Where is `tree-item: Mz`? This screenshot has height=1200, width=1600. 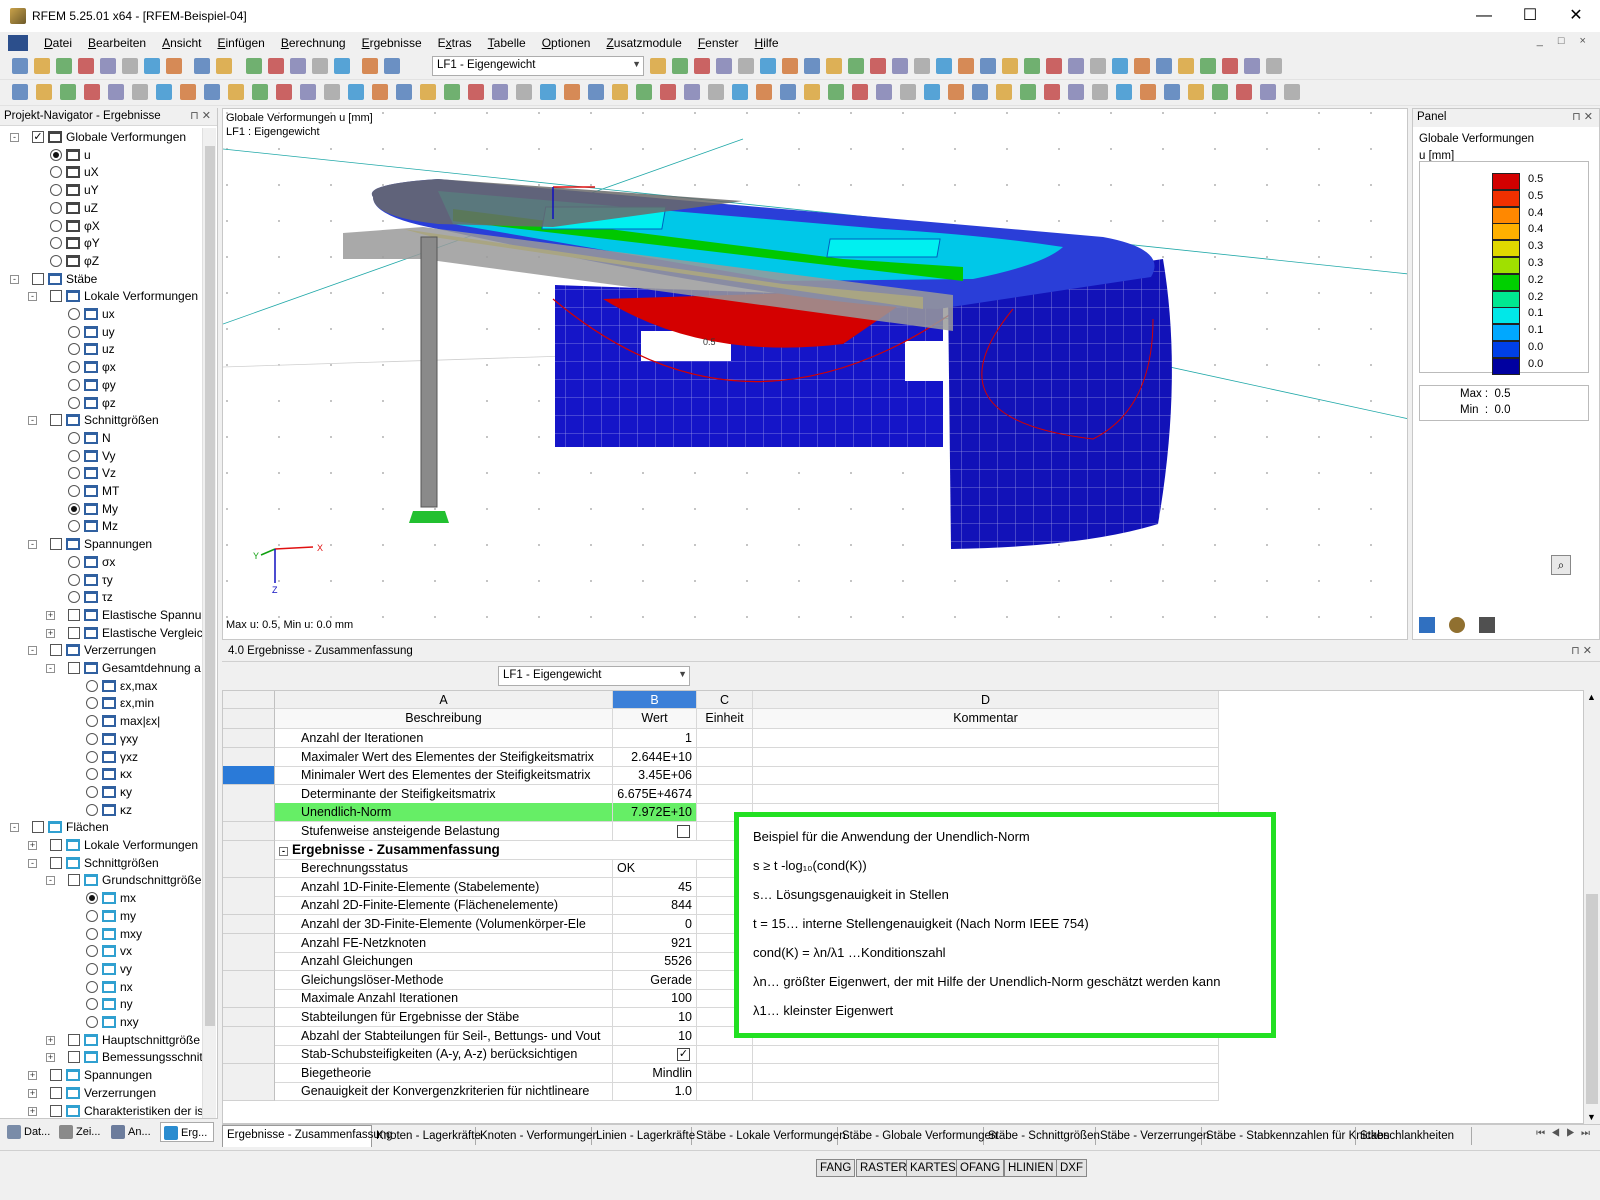
tree-item: Mz is located at coordinates (101, 526).